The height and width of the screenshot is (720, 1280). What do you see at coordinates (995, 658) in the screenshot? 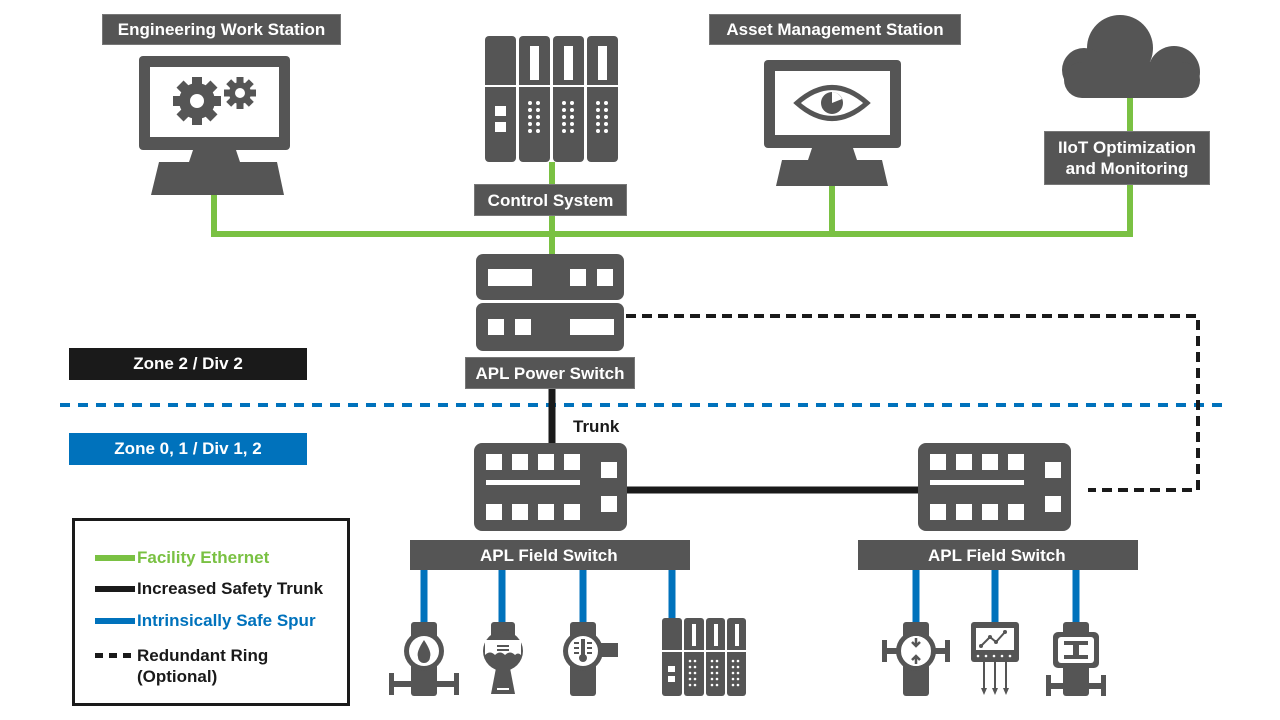
I see `analyzer-icon` at bounding box center [995, 658].